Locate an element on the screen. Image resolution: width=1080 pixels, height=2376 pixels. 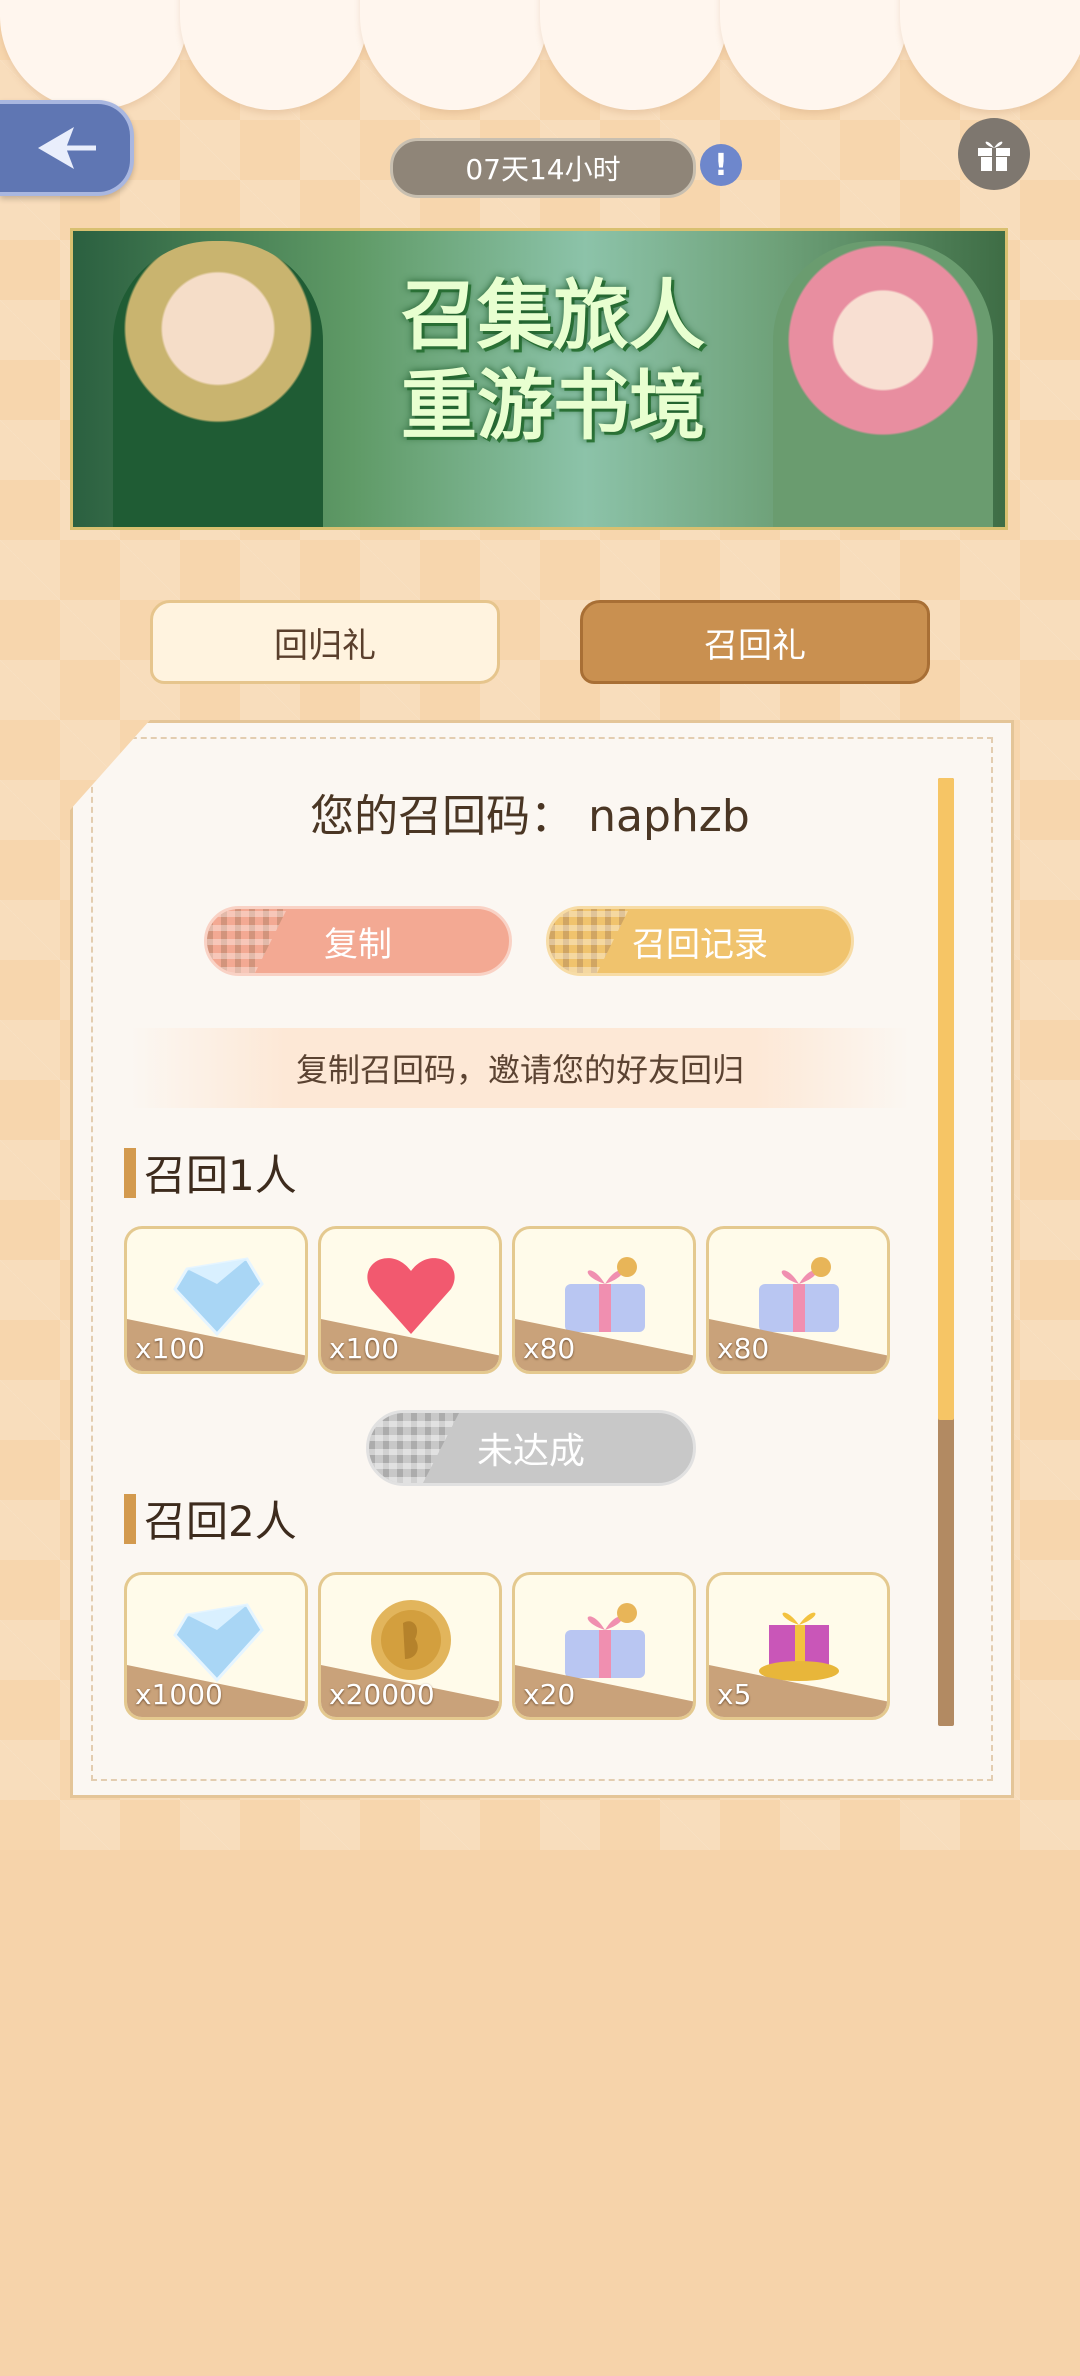
reward-qty: x20000 is located at coordinates (382, 1694).